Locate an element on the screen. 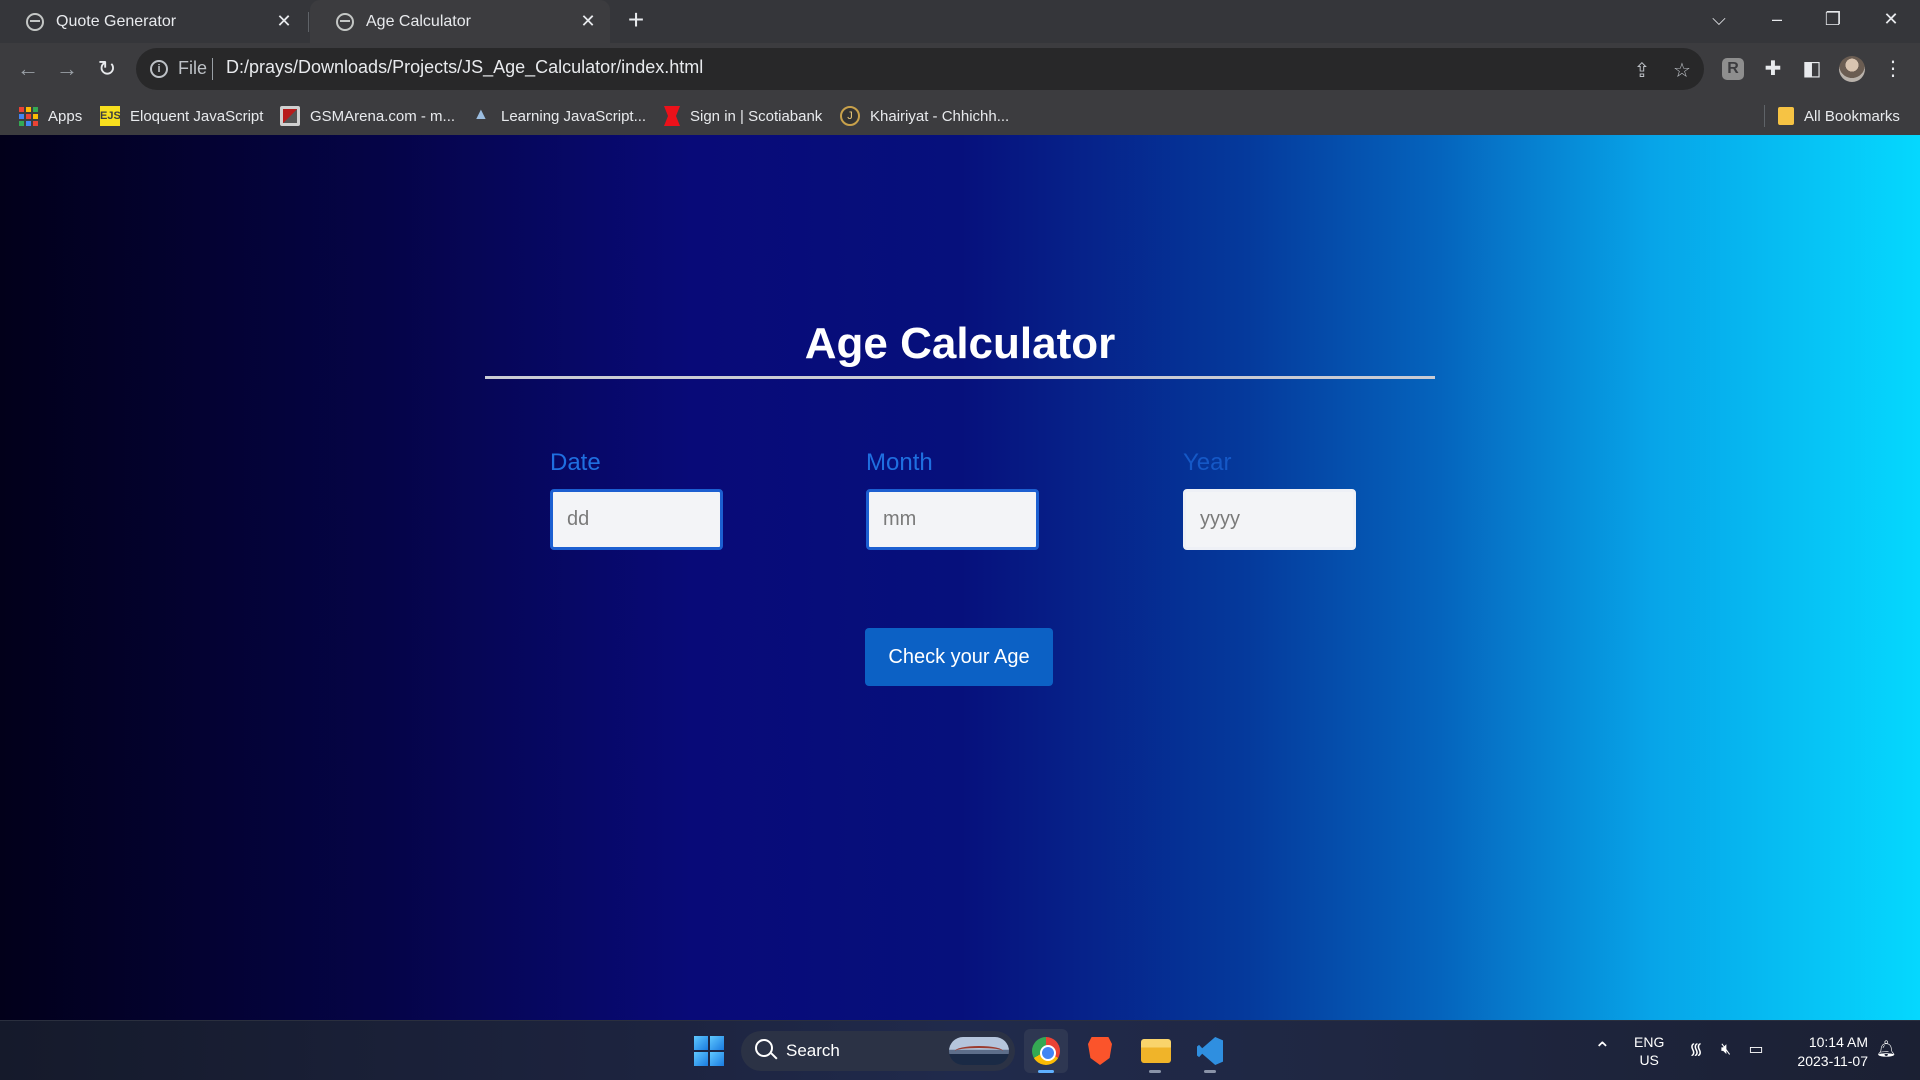 The width and height of the screenshot is (1920, 1080). profile-avatar is located at coordinates (1852, 69).